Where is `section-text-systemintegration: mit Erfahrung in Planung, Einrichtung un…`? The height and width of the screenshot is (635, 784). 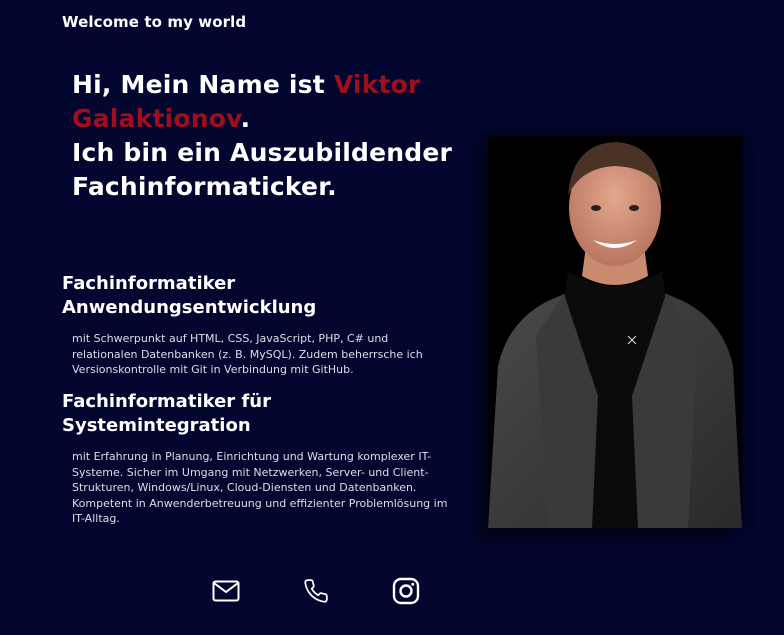
section-text-systemintegration: mit Erfahrung in Planung, Einrichtung un… is located at coordinates (260, 487).